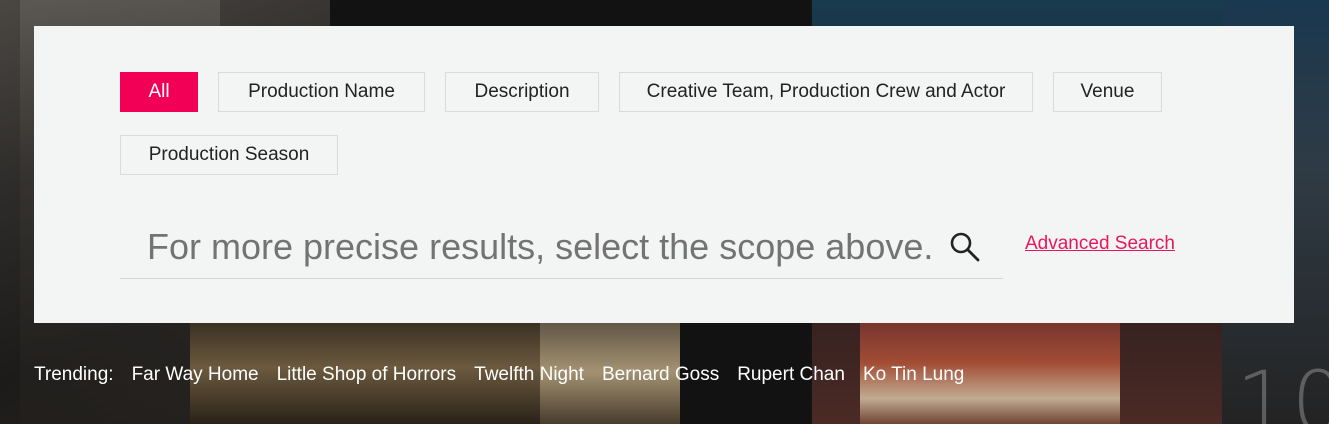  What do you see at coordinates (1100, 244) in the screenshot?
I see `advanced-search-link: Advanced Search` at bounding box center [1100, 244].